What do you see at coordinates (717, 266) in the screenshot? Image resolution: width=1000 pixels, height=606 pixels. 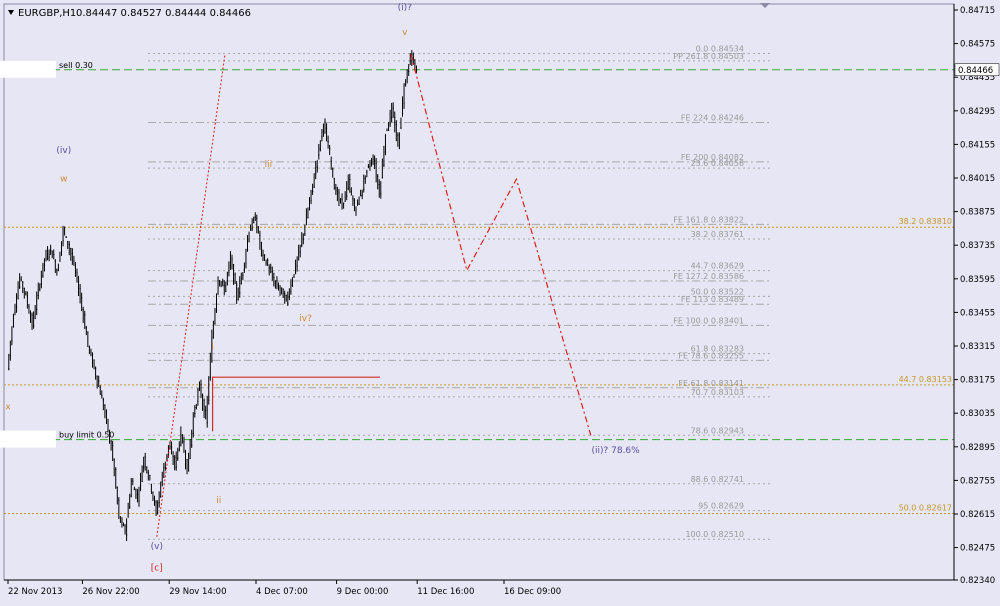 I see `fib-label: 44.7 0.83629` at bounding box center [717, 266].